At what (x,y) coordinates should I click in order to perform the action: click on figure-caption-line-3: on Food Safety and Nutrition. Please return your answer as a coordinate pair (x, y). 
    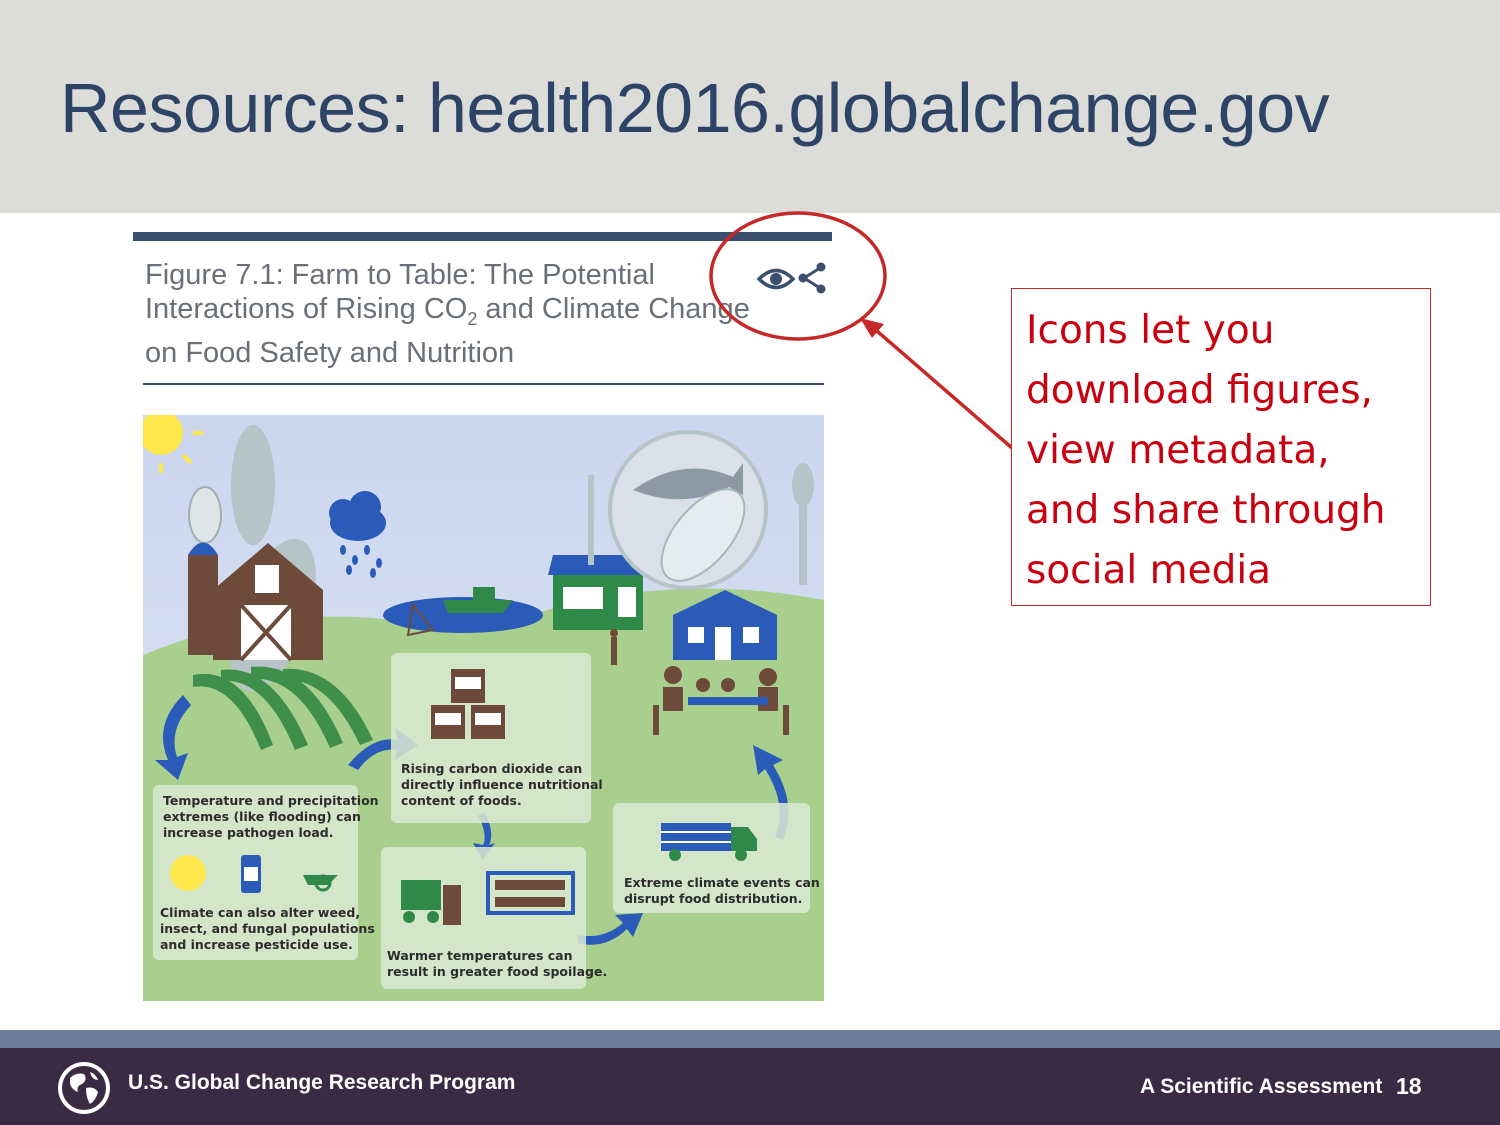
    Looking at the image, I should click on (330, 352).